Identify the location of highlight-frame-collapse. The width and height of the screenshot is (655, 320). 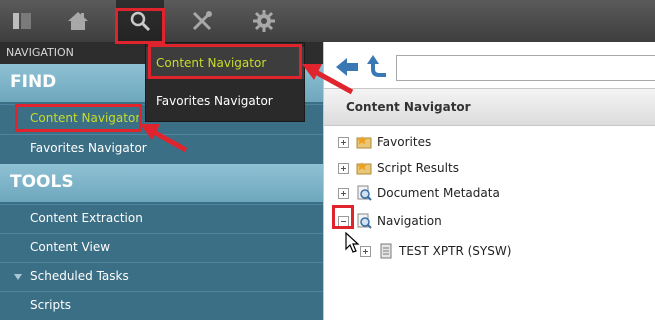
(343, 217).